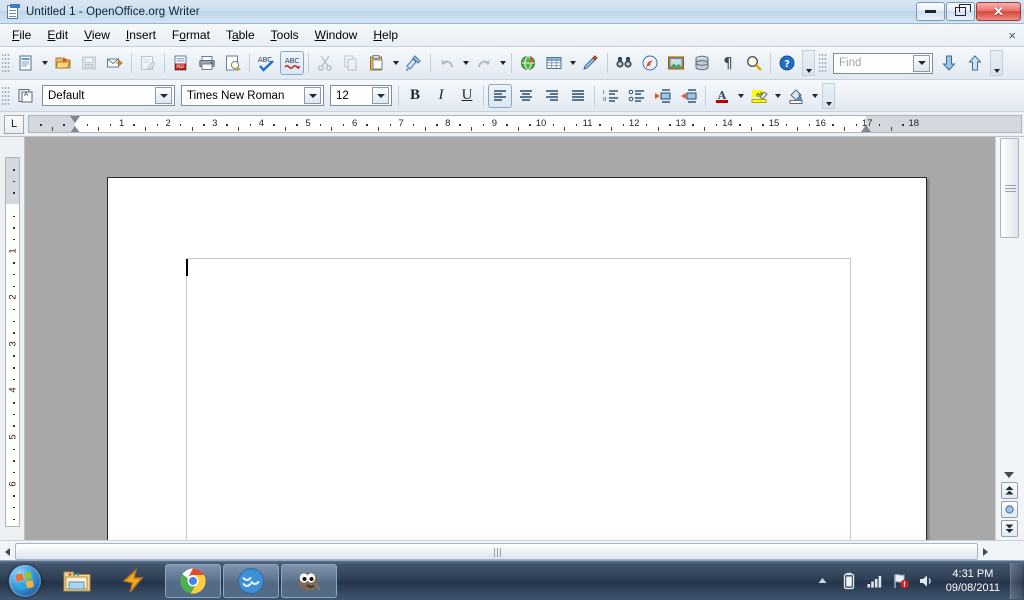 The image size is (1024, 600). Describe the element at coordinates (930, 11) in the screenshot. I see `minimize-button` at that location.